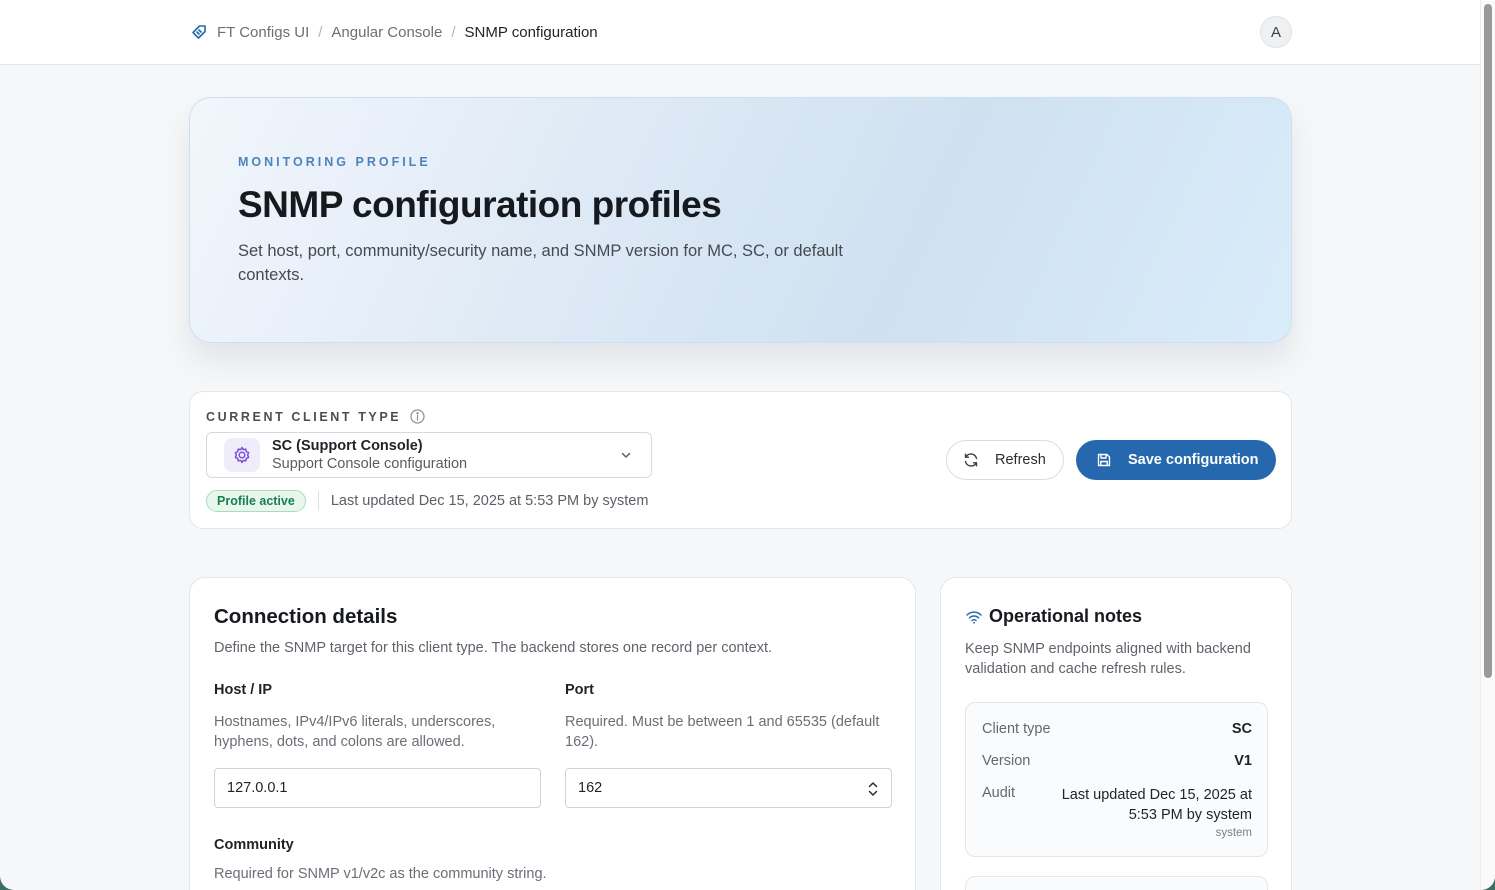 The image size is (1495, 890). What do you see at coordinates (347, 446) in the screenshot?
I see `selected-client-title: SC (Support Console)` at bounding box center [347, 446].